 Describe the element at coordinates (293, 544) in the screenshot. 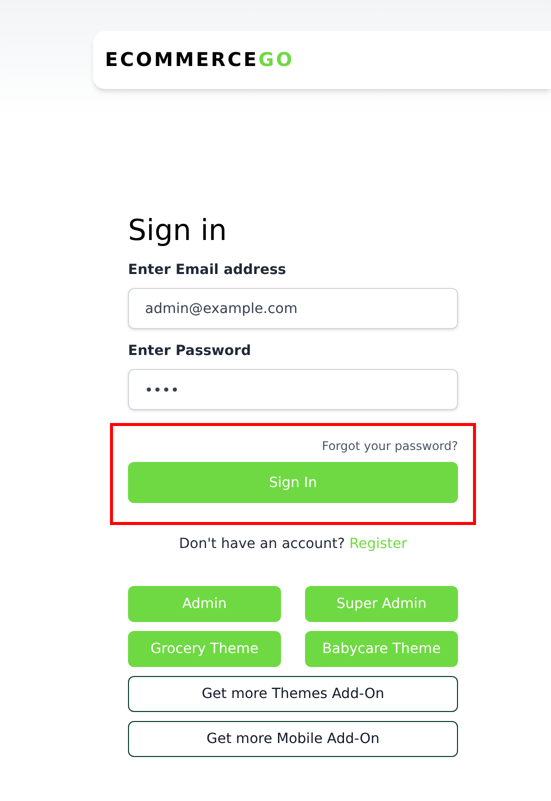

I see `register-prompt: Don't have an account? Register` at that location.